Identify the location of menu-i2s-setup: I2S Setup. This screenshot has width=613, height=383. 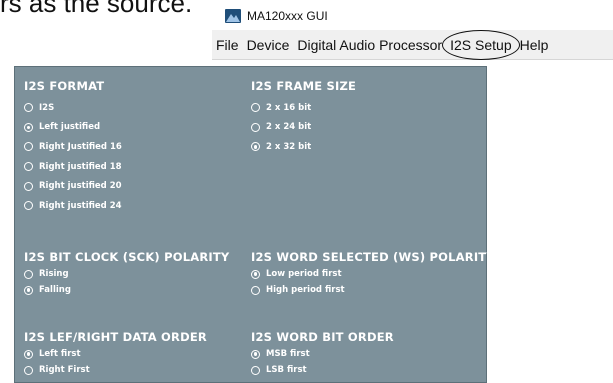
(481, 44).